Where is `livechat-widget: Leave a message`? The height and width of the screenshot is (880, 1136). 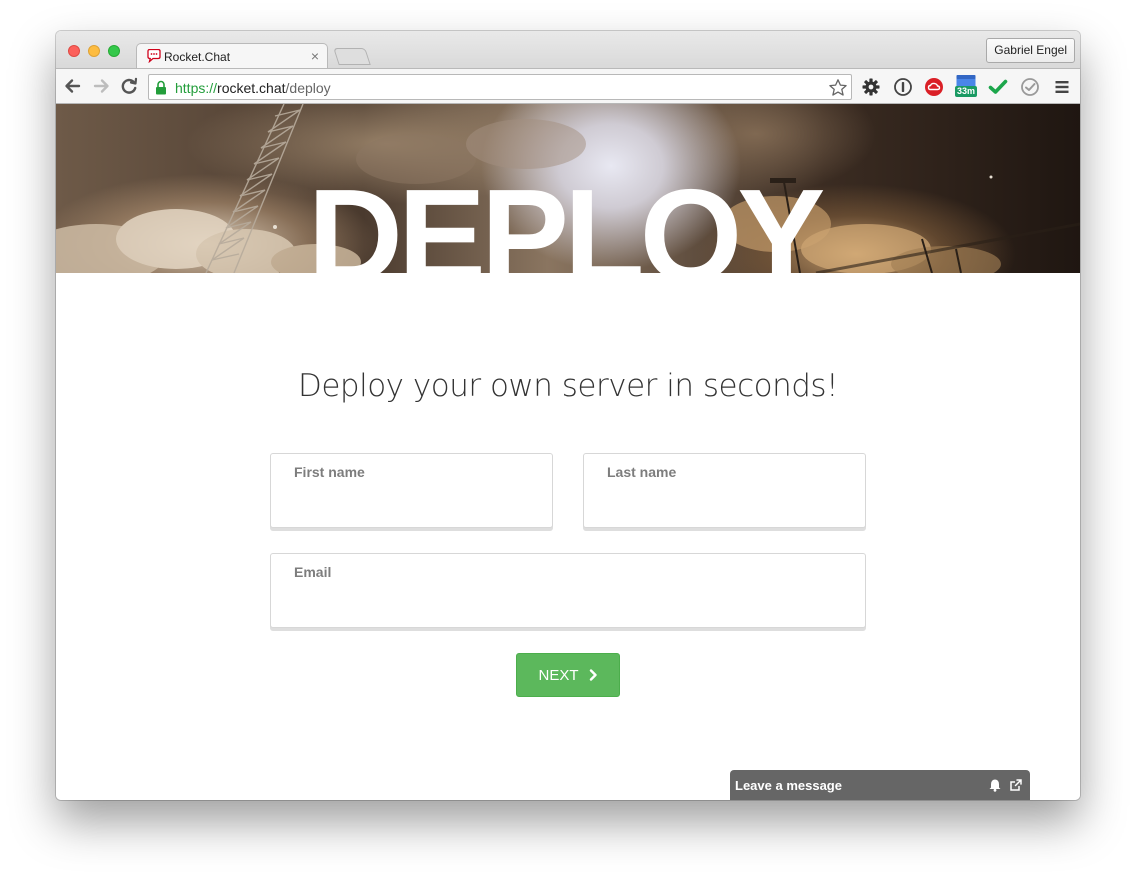 livechat-widget: Leave a message is located at coordinates (880, 785).